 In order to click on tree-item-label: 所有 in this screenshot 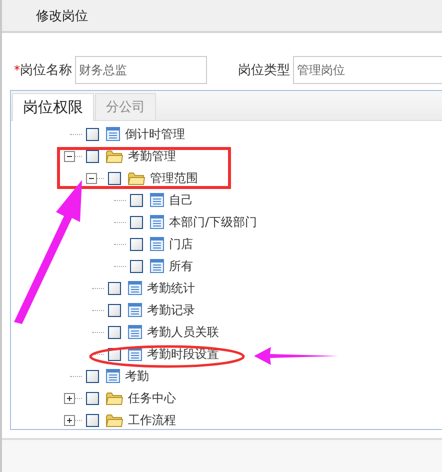, I will do `click(181, 266)`.